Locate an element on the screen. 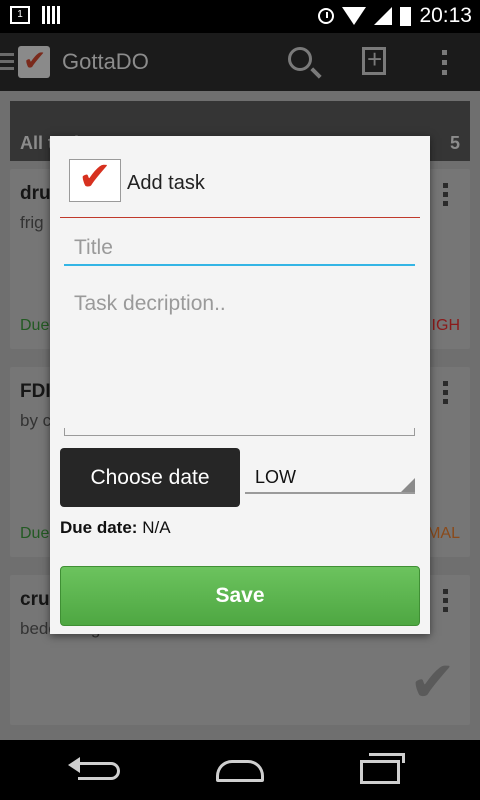 The image size is (480, 800). back-icon is located at coordinates (94, 768).